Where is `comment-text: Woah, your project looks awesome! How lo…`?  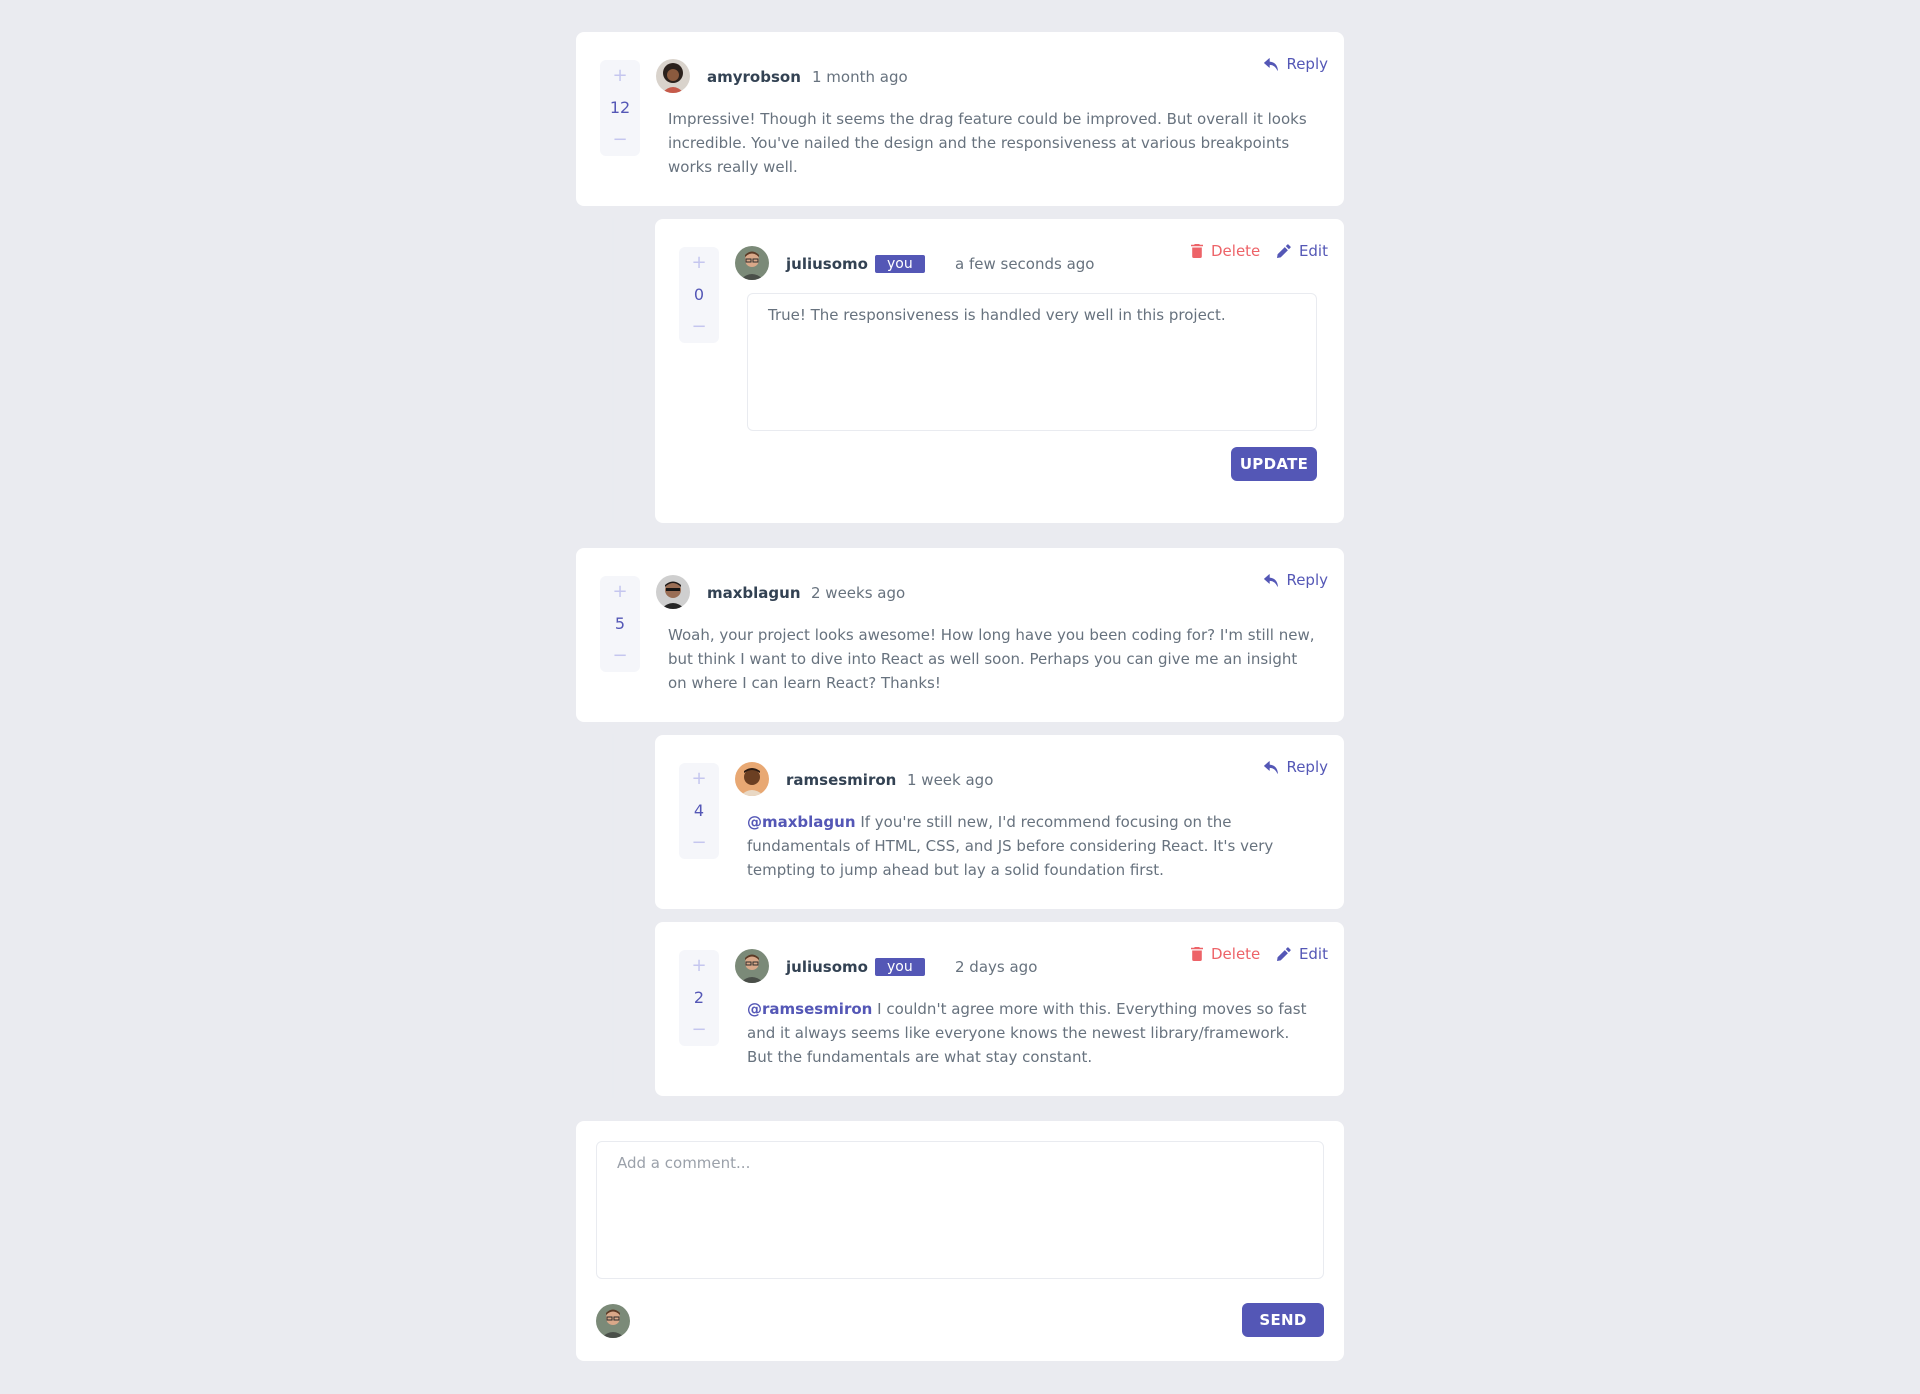
comment-text: Woah, your project looks awesome! How lo… is located at coordinates (991, 659).